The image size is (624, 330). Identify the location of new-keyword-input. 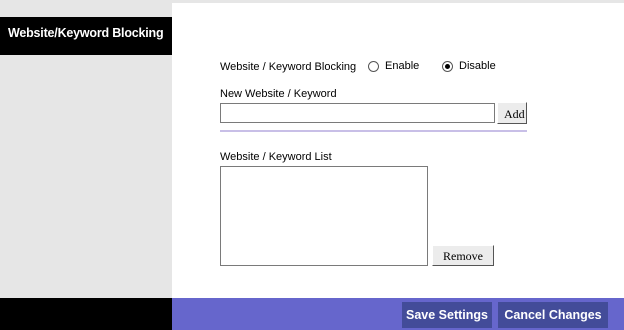
(357, 113).